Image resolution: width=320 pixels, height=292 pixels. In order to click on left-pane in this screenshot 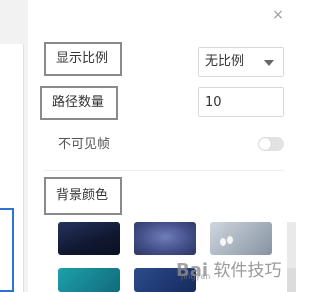, I will do `click(14, 146)`.